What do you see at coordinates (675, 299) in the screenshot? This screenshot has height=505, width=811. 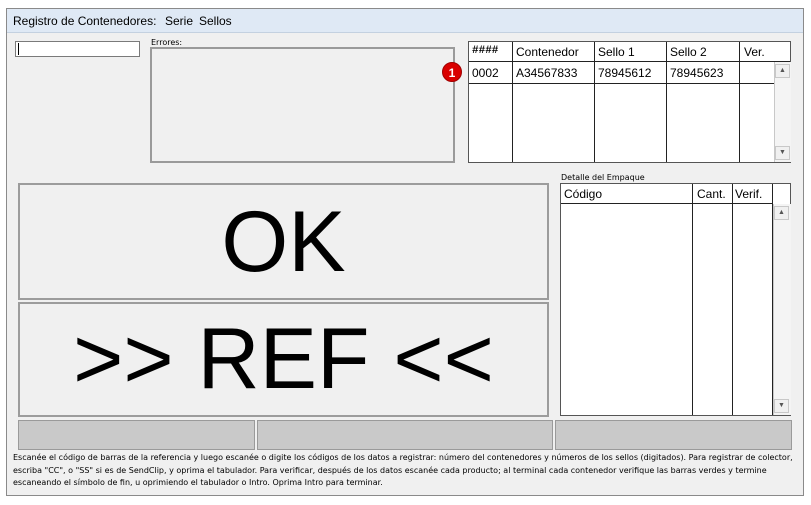 I see `detail-table: Código Cant. Verif. ▲ ▼` at bounding box center [675, 299].